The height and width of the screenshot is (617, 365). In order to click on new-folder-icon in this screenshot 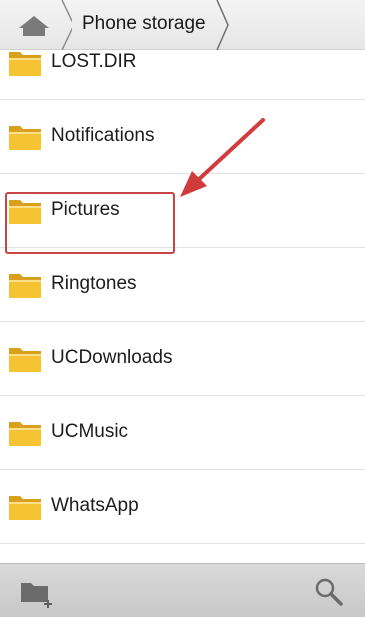, I will do `click(36, 595)`.